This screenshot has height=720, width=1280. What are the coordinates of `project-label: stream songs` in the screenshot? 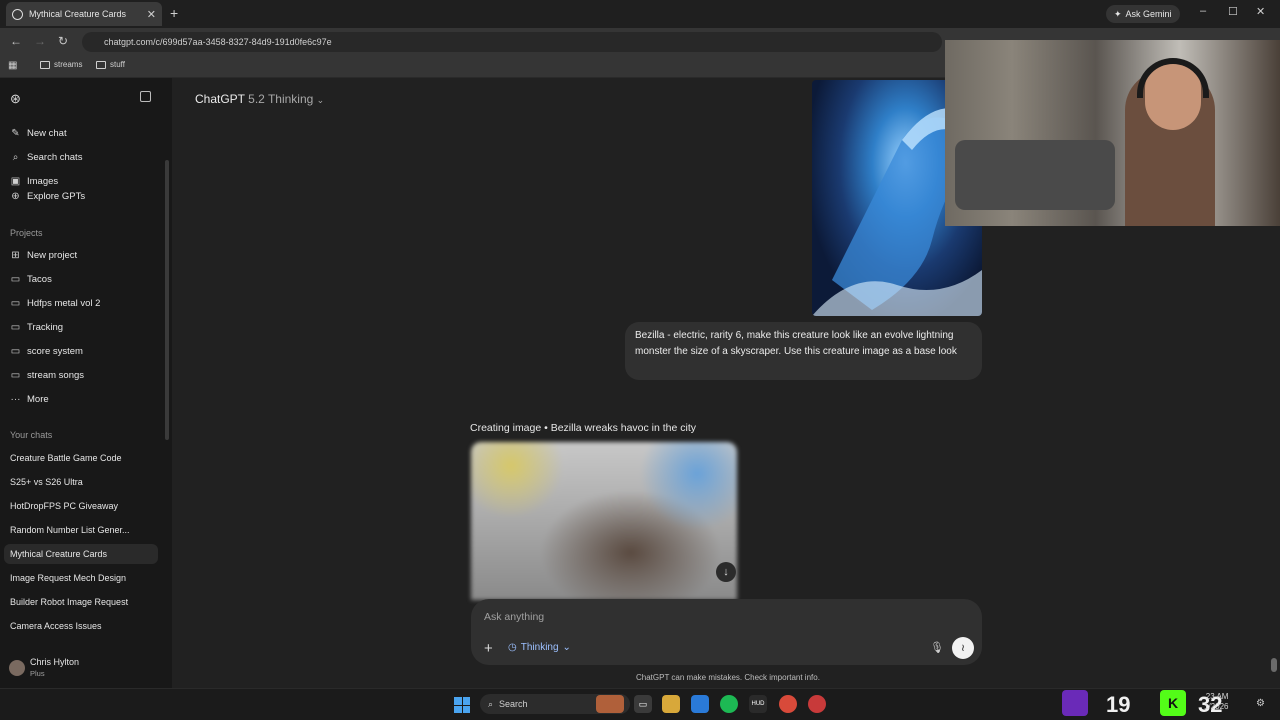 It's located at (56, 375).